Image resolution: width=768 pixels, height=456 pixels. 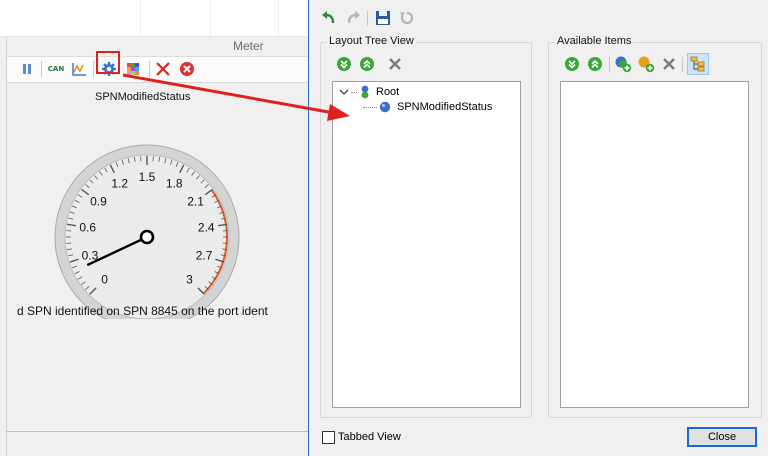 I want to click on tree-node-root: Root, so click(x=369, y=92).